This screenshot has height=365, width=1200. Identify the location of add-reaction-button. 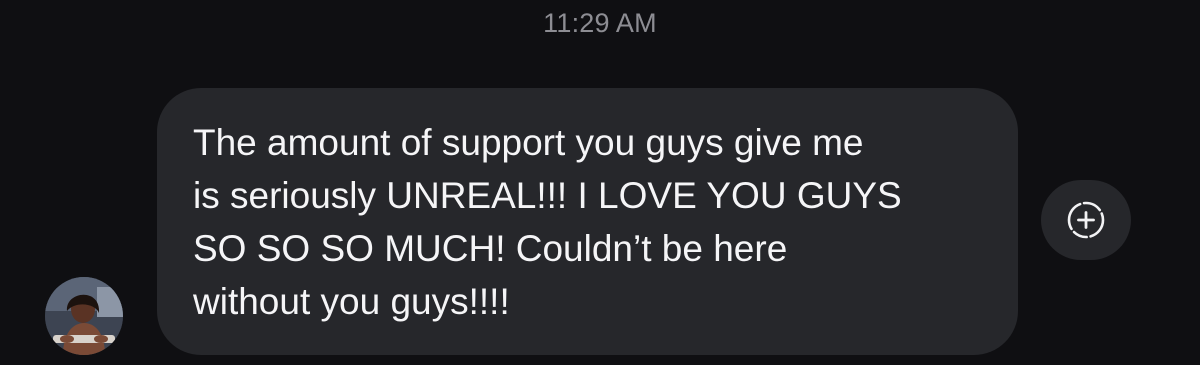
(1086, 220).